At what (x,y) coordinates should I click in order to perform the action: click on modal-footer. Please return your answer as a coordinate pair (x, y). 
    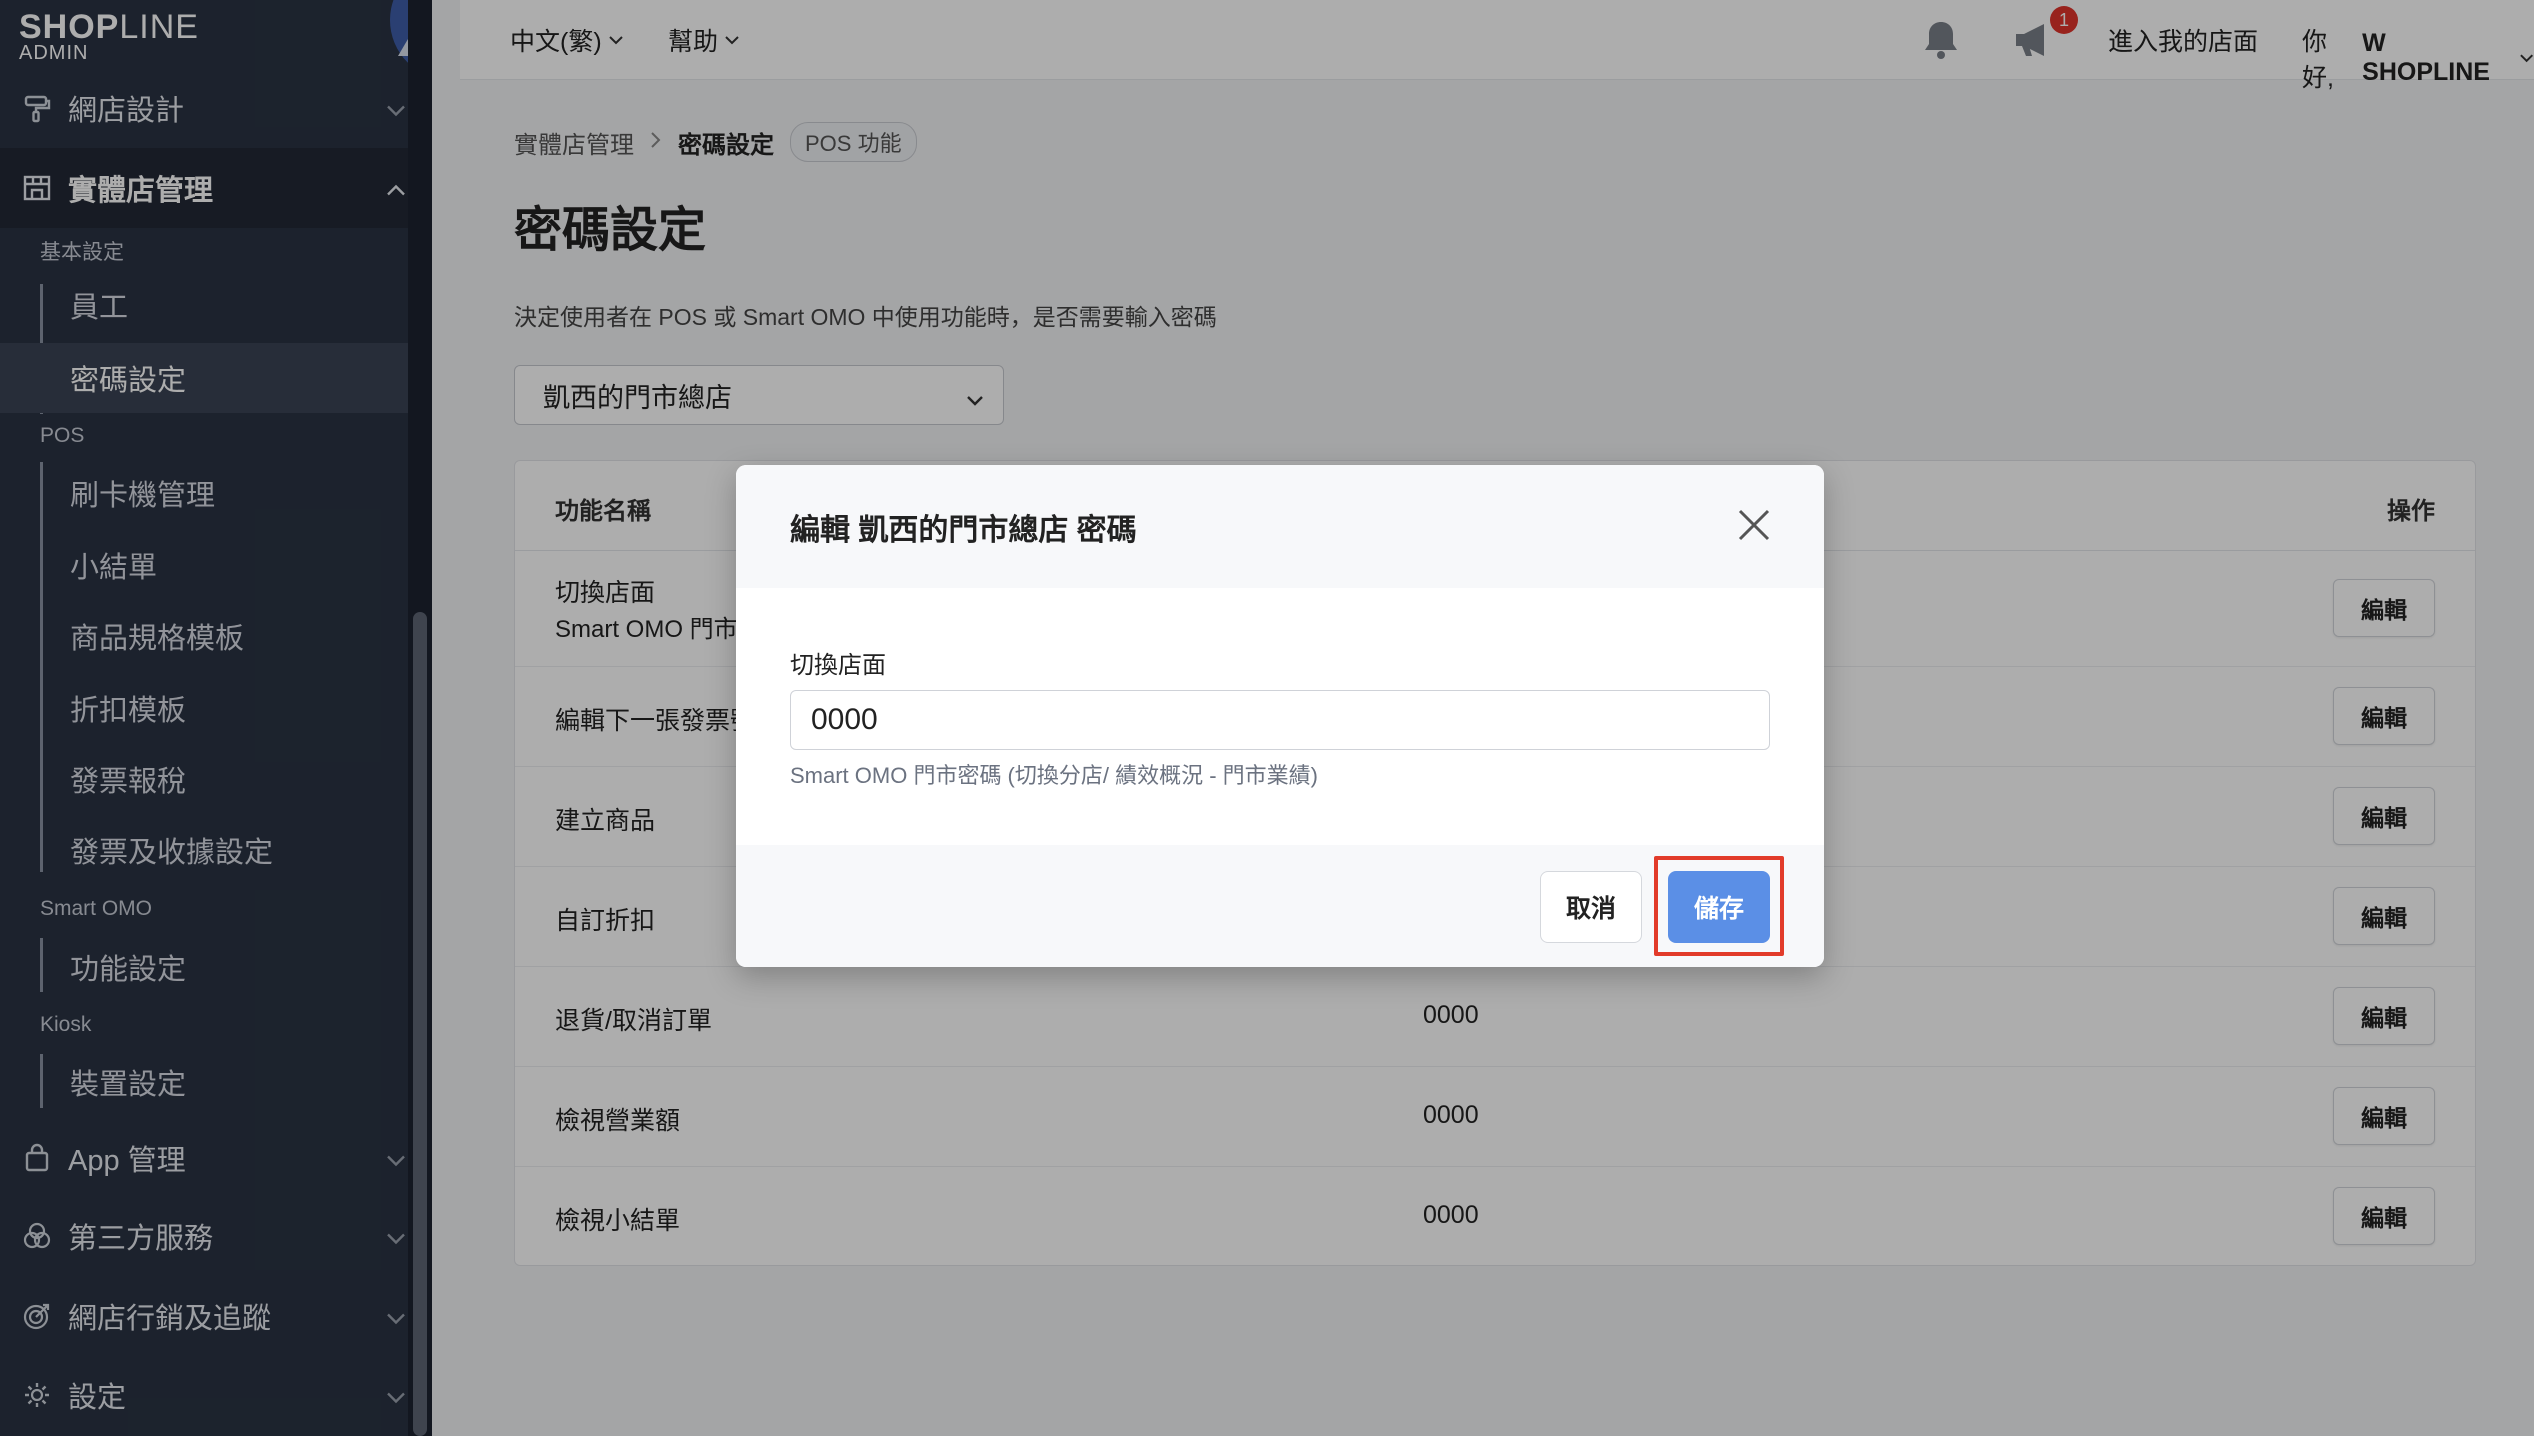
    Looking at the image, I should click on (1280, 906).